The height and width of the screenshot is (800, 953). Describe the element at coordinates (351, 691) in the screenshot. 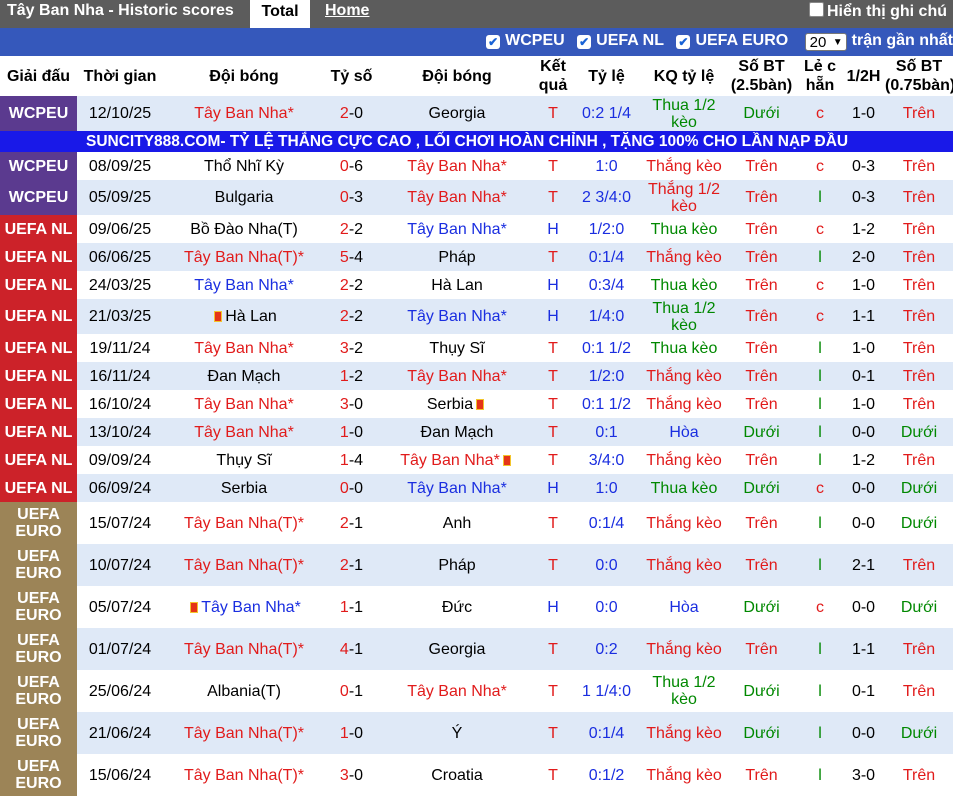

I see `score: 0-1` at that location.